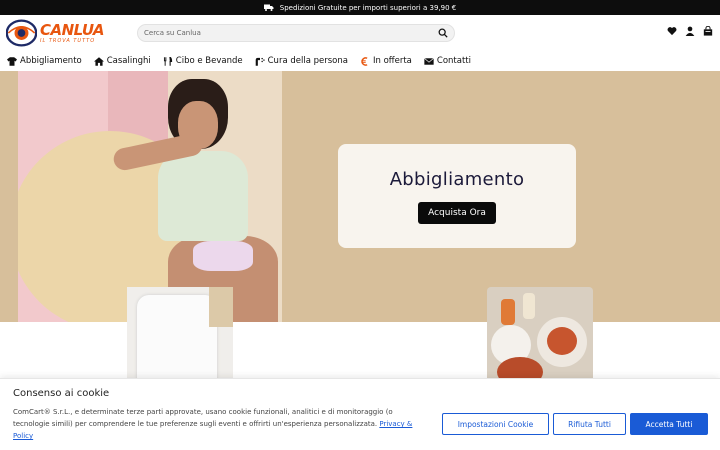 This screenshot has width=720, height=450. Describe the element at coordinates (495, 424) in the screenshot. I see `cookie-settings-button: Impostazioni Cookie` at that location.